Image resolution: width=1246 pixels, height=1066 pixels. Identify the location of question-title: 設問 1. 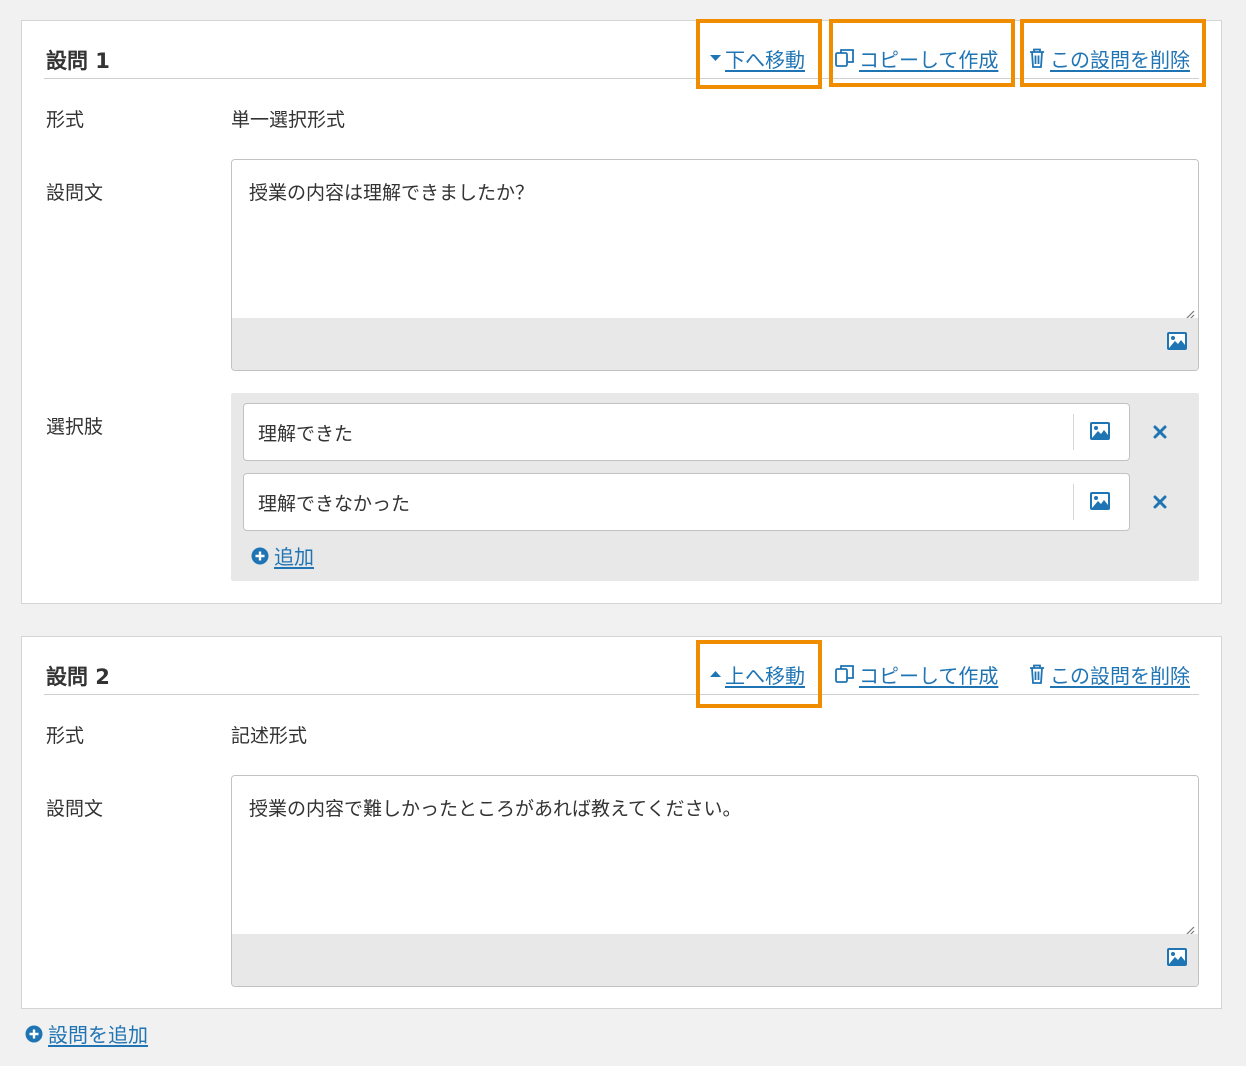
(78, 61).